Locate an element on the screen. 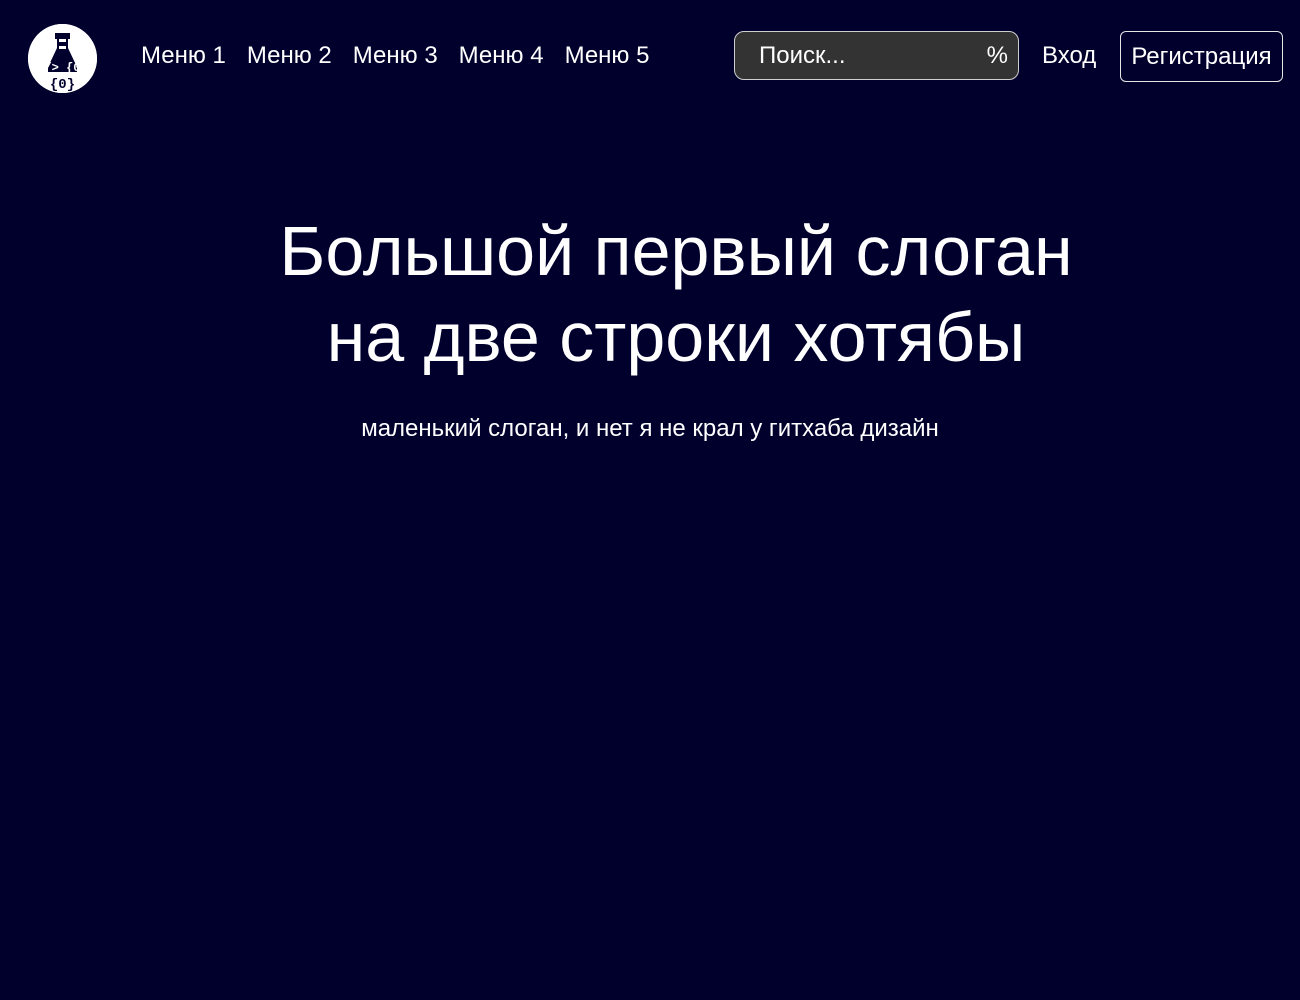  signup-button: Регистрация is located at coordinates (1201, 56).